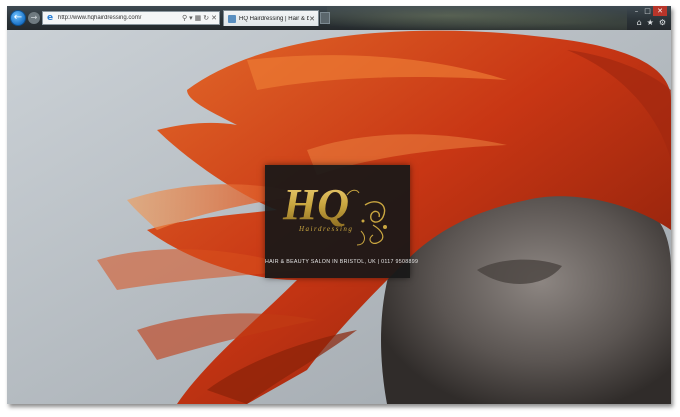  Describe the element at coordinates (326, 229) in the screenshot. I see `logo-wordmark: Hairdressing` at that location.